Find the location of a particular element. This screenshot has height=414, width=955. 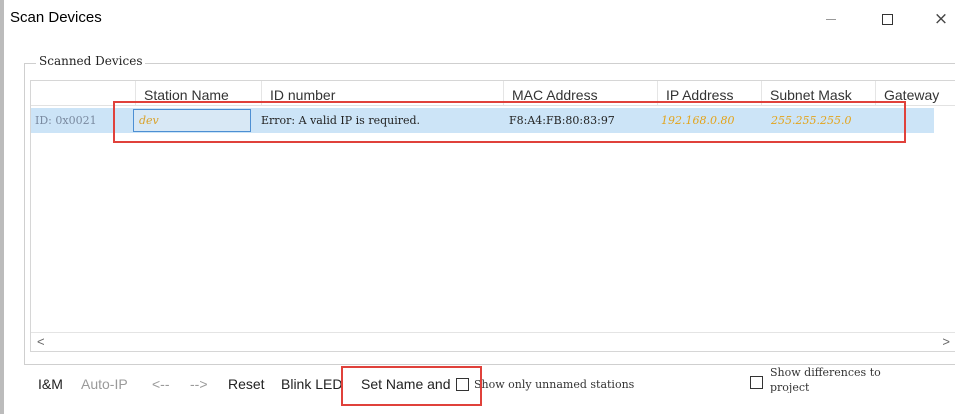

minimize-button is located at coordinates (831, 19).